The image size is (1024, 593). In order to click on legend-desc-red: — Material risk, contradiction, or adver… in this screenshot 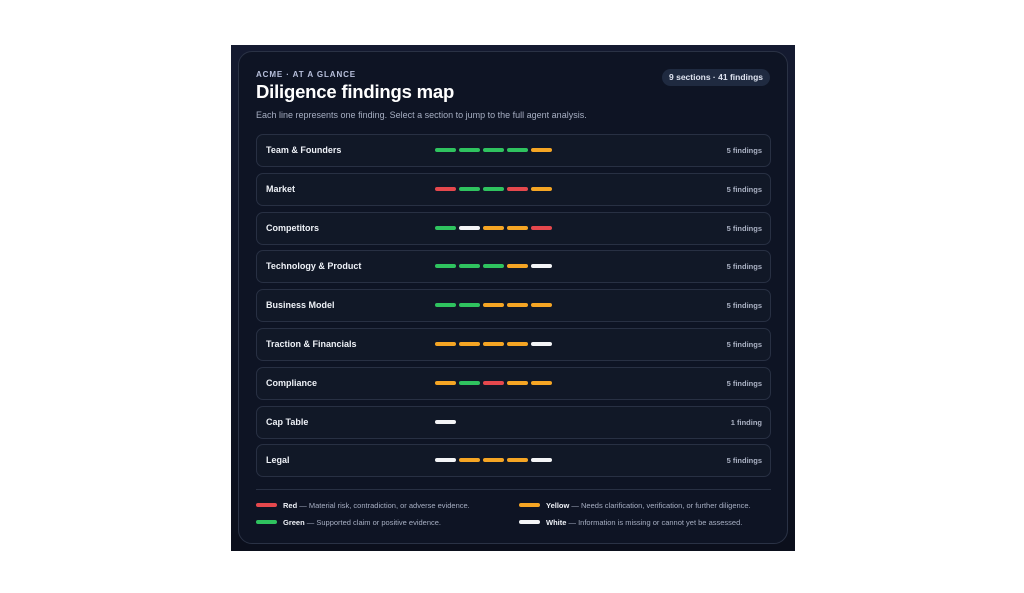, I will do `click(383, 505)`.